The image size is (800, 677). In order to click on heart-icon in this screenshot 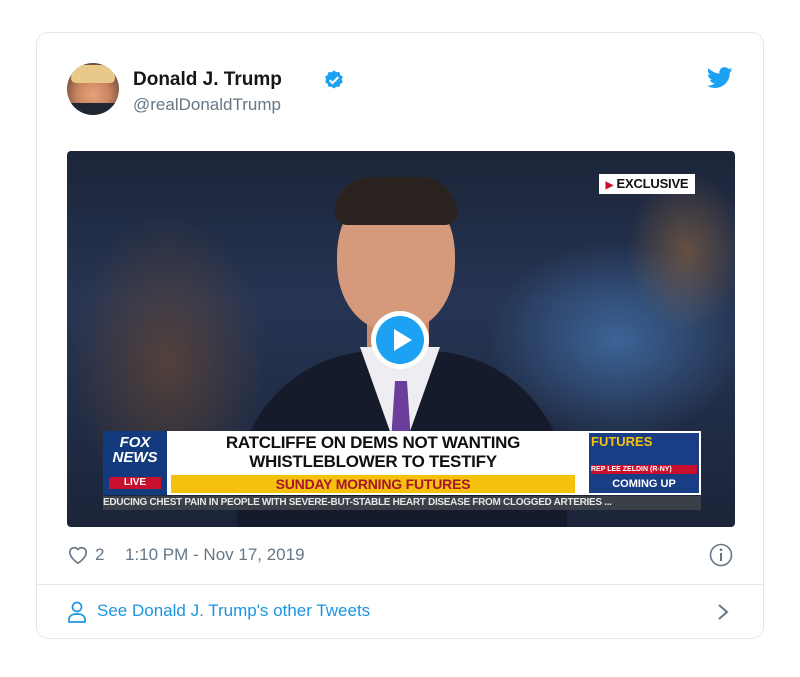, I will do `click(78, 555)`.